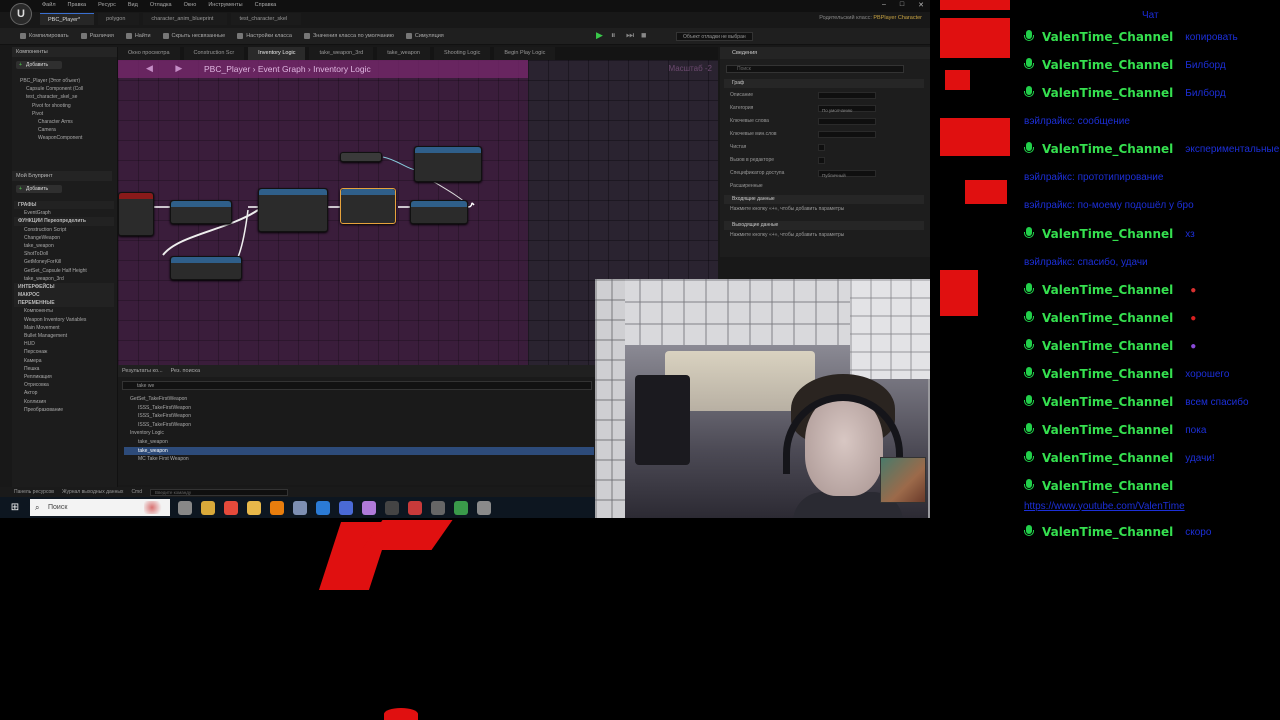  What do you see at coordinates (64, 393) in the screenshot?
I see `blueprint-item: Актор` at bounding box center [64, 393].